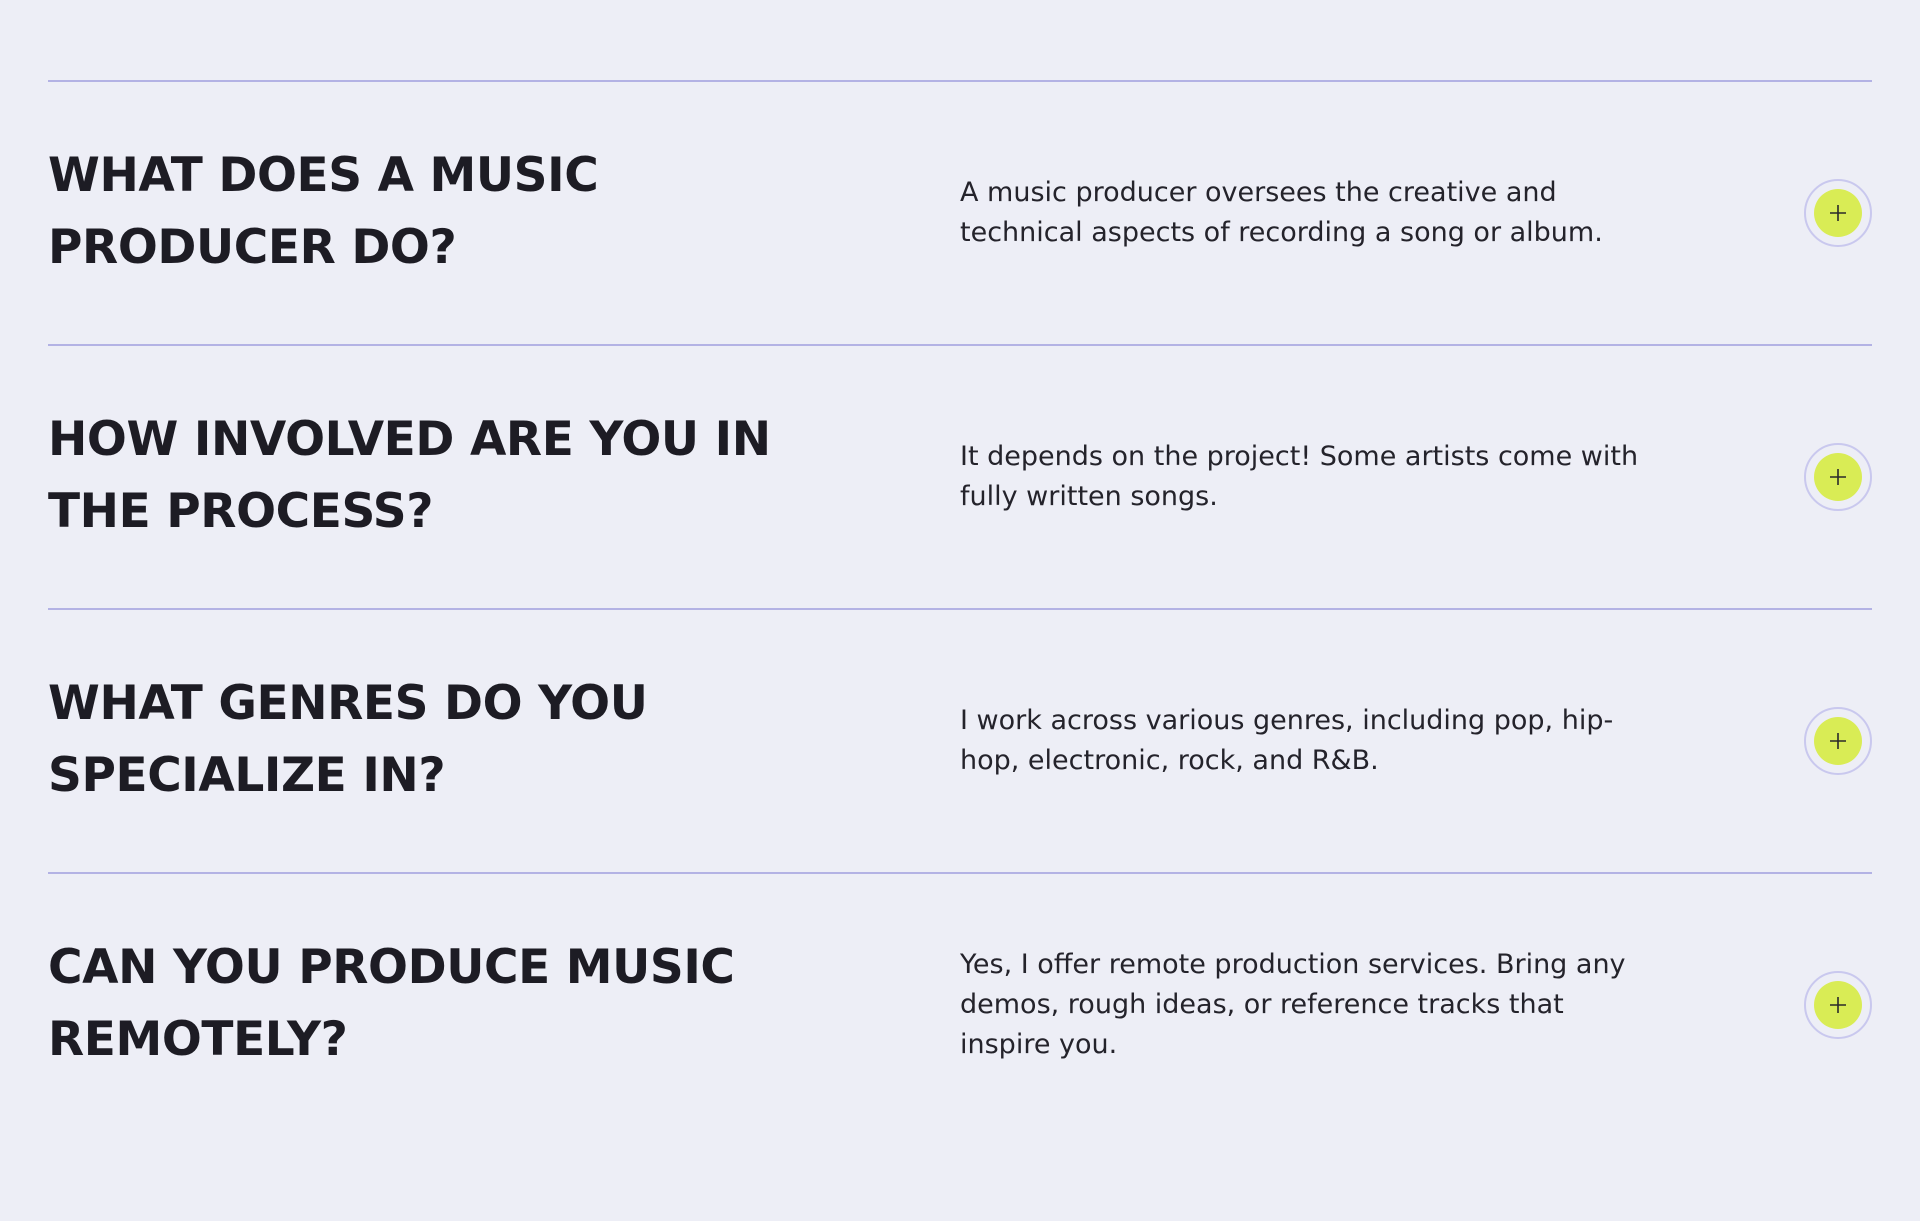  What do you see at coordinates (468, 1004) in the screenshot?
I see `faq-question: Can you produce music remotely?` at bounding box center [468, 1004].